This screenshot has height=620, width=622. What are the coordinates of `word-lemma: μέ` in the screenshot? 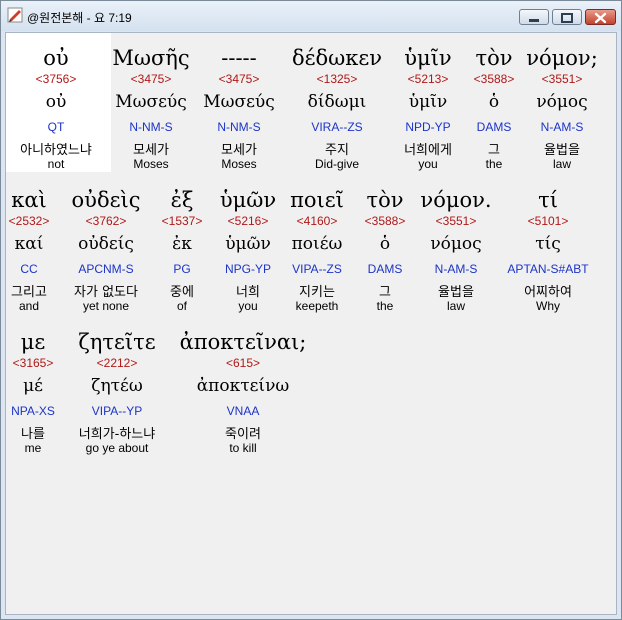 It's located at (33, 386).